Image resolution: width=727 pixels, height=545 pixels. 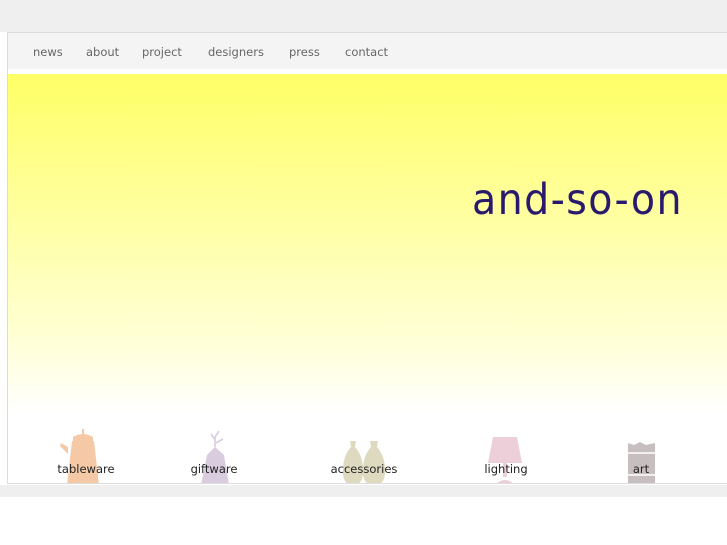 I want to click on nav-item-press: press, so click(x=304, y=52).